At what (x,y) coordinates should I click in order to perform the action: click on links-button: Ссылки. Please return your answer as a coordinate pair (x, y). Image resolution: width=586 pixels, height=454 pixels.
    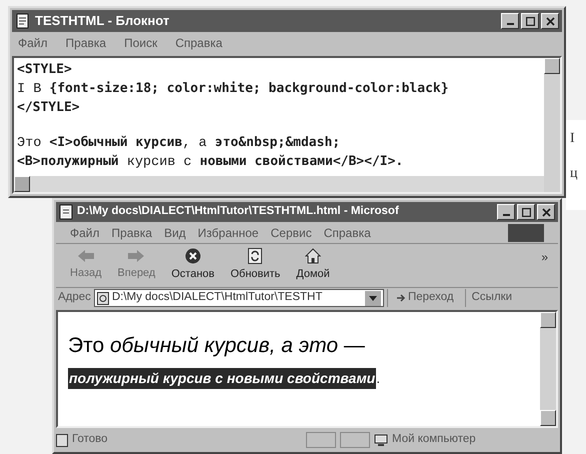
    Looking at the image, I should click on (491, 298).